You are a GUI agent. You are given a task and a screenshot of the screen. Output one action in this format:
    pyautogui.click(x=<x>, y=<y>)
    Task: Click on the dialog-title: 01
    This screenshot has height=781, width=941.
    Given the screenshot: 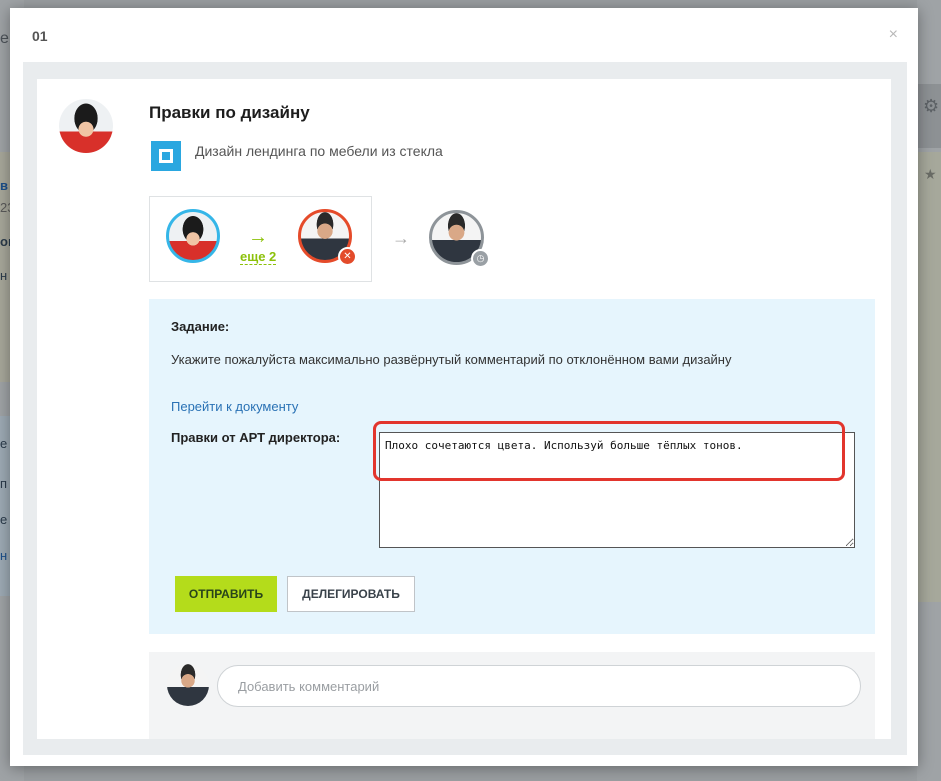 What is the action you would take?
    pyautogui.click(x=40, y=36)
    